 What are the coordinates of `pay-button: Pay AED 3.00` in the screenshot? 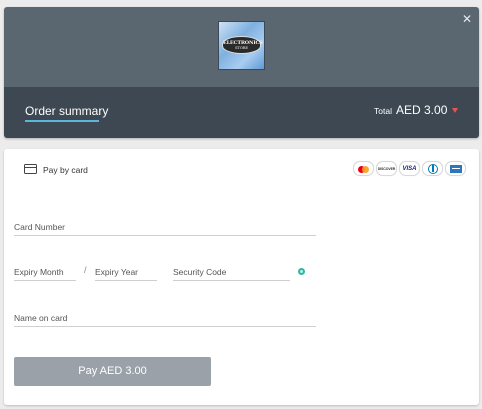 It's located at (112, 371).